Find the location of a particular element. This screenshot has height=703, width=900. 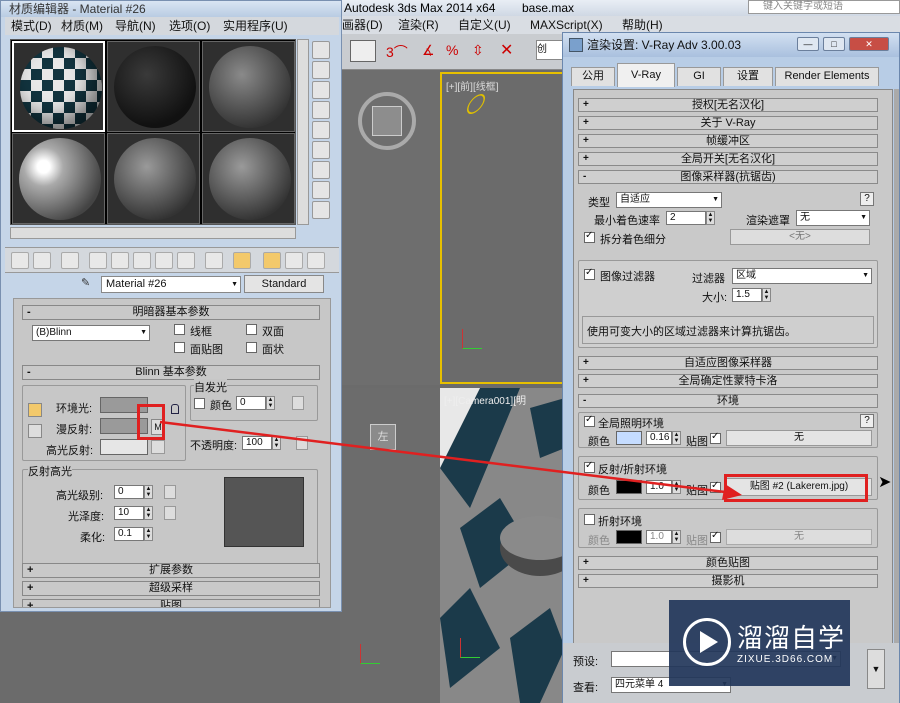

menu-item: 材质(M) is located at coordinates (82, 26).